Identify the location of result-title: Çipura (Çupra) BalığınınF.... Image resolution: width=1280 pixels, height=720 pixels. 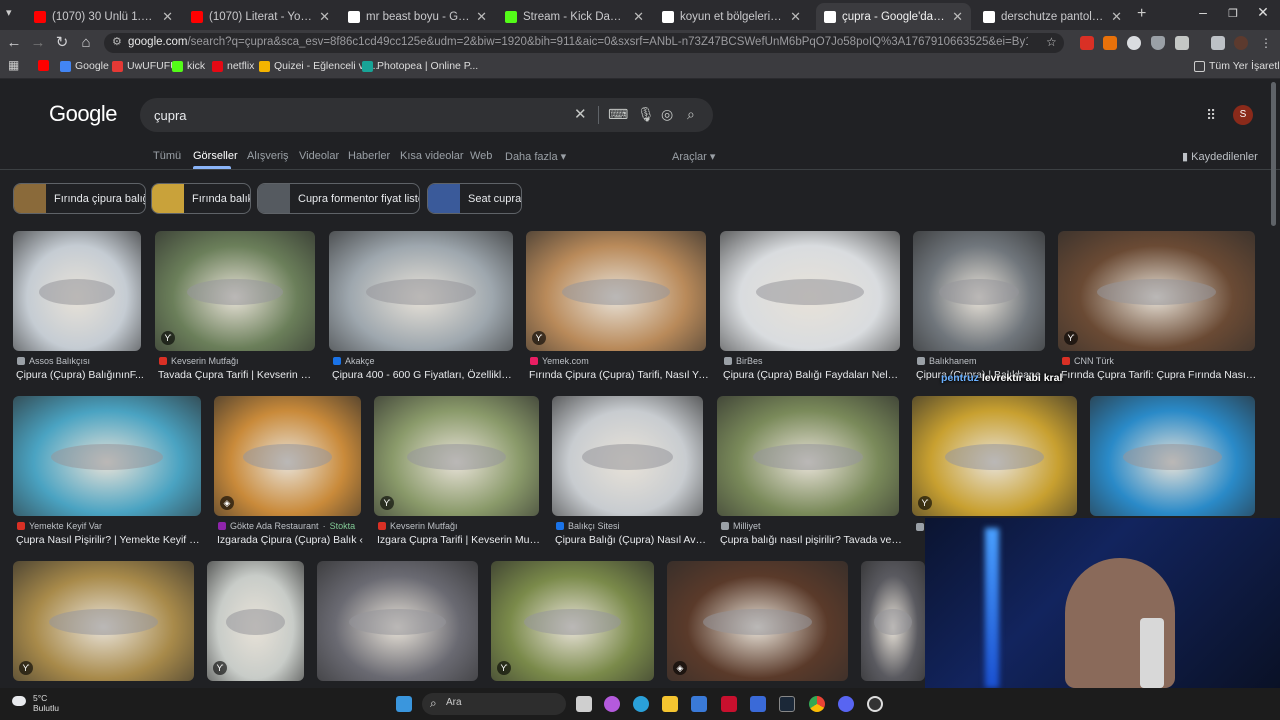
(80, 375).